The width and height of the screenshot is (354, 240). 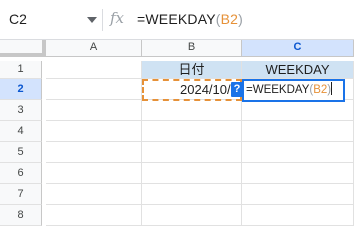 I want to click on name-box: C2, so click(x=18, y=19).